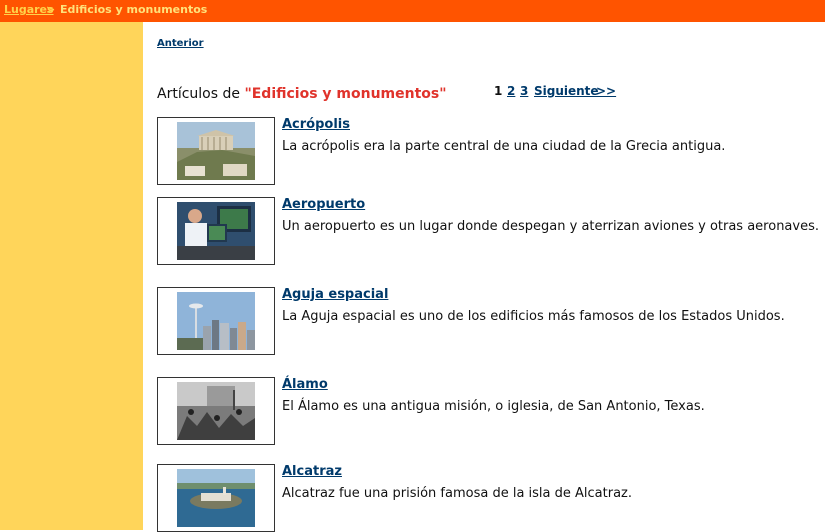 The width and height of the screenshot is (825, 532). Describe the element at coordinates (316, 124) in the screenshot. I see `article-title-link: Acrópolis` at that location.